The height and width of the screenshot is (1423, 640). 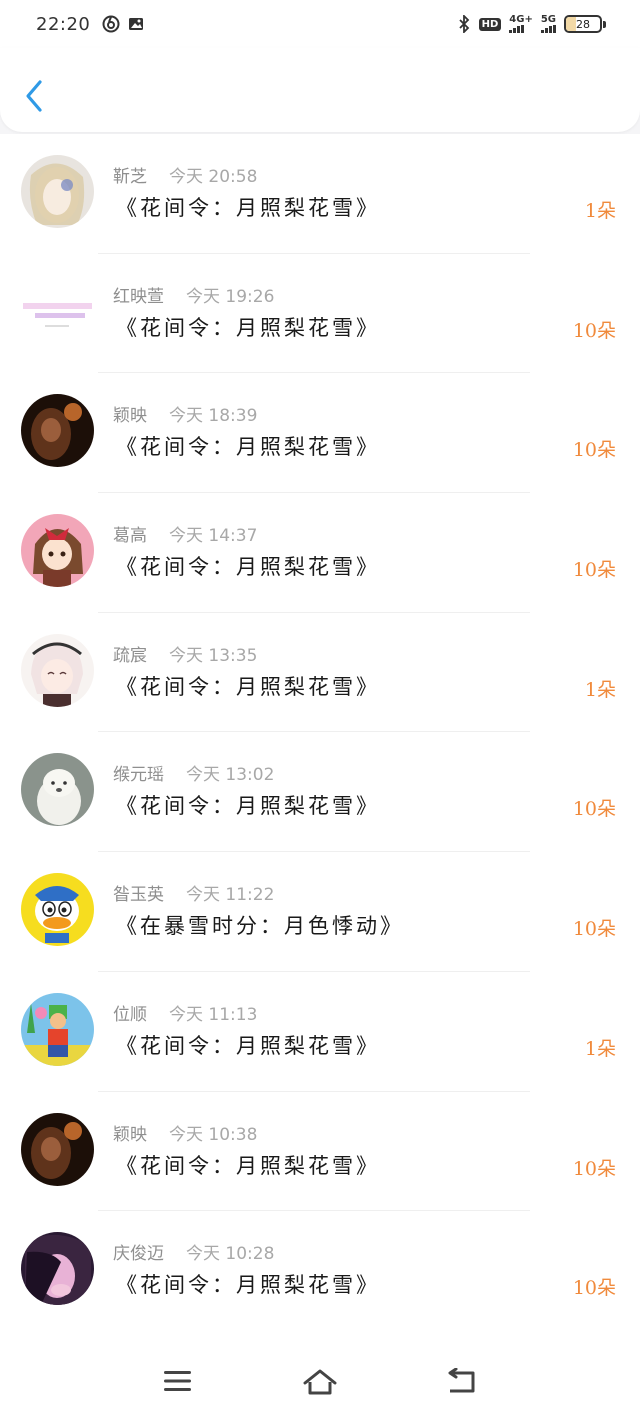 I want to click on sender-name: 葛高, so click(x=130, y=536).